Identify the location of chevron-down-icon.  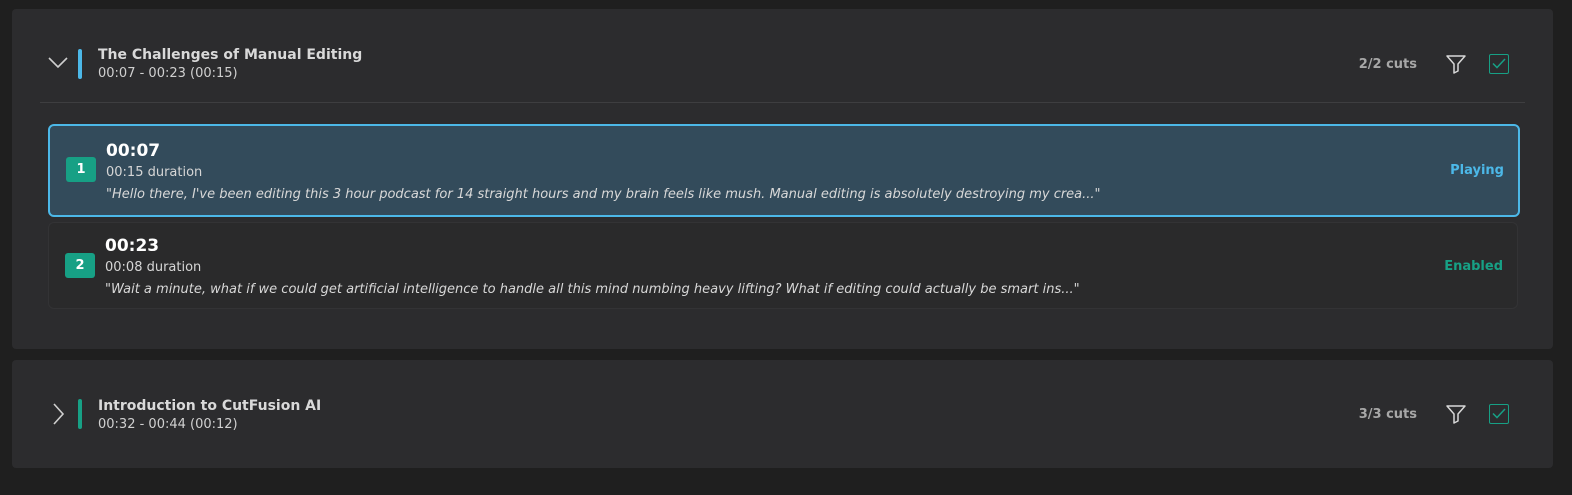
(58, 63).